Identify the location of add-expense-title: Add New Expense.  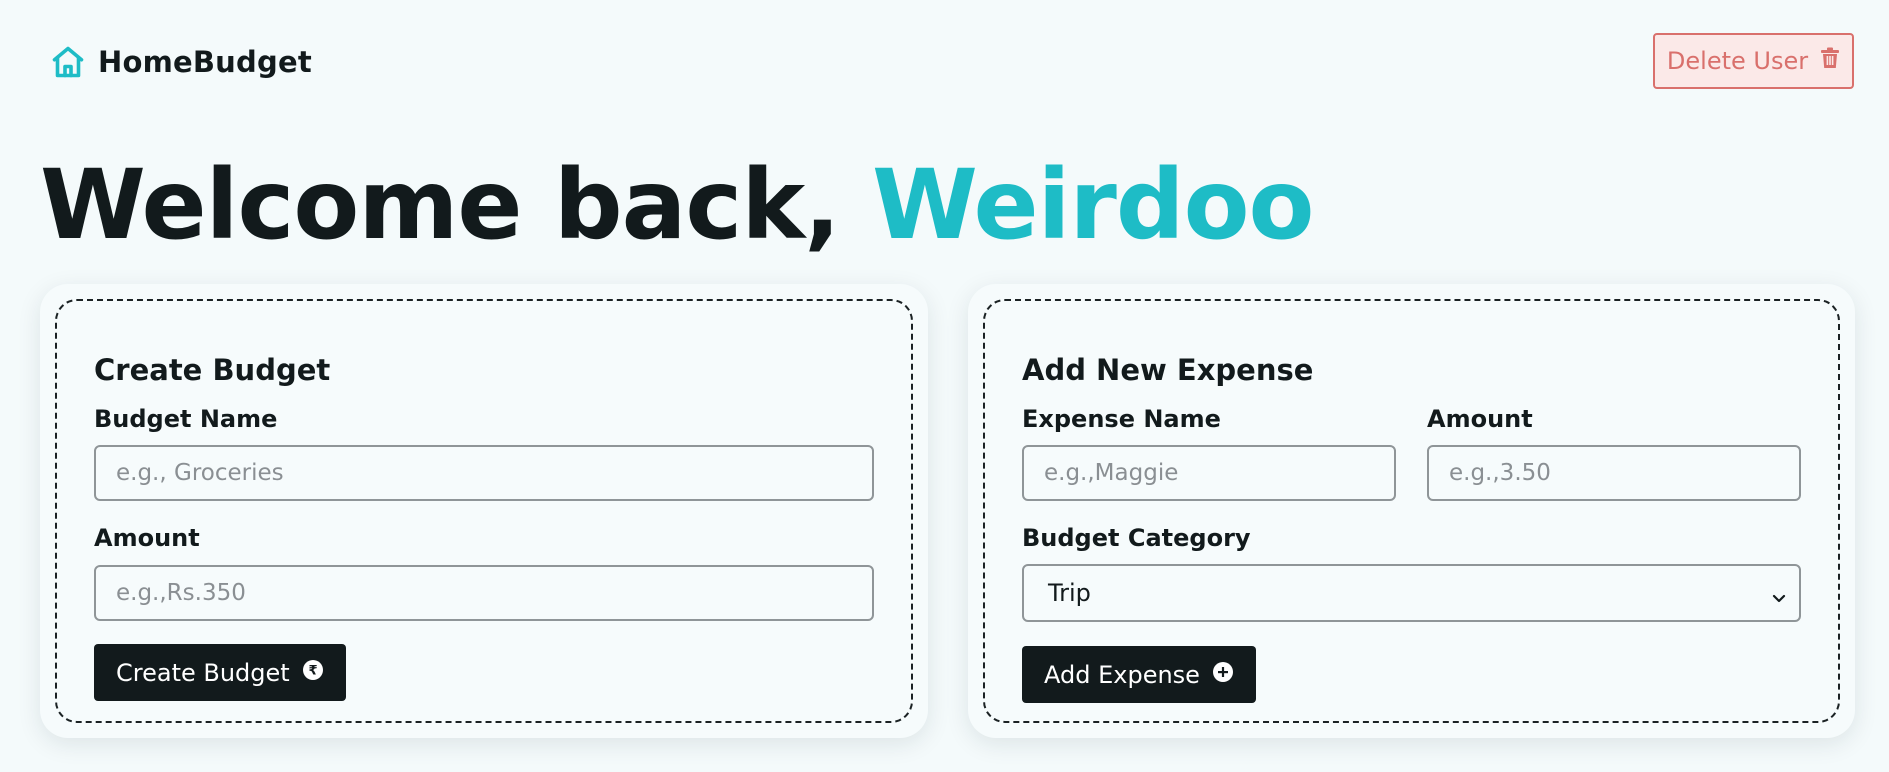
(1168, 370).